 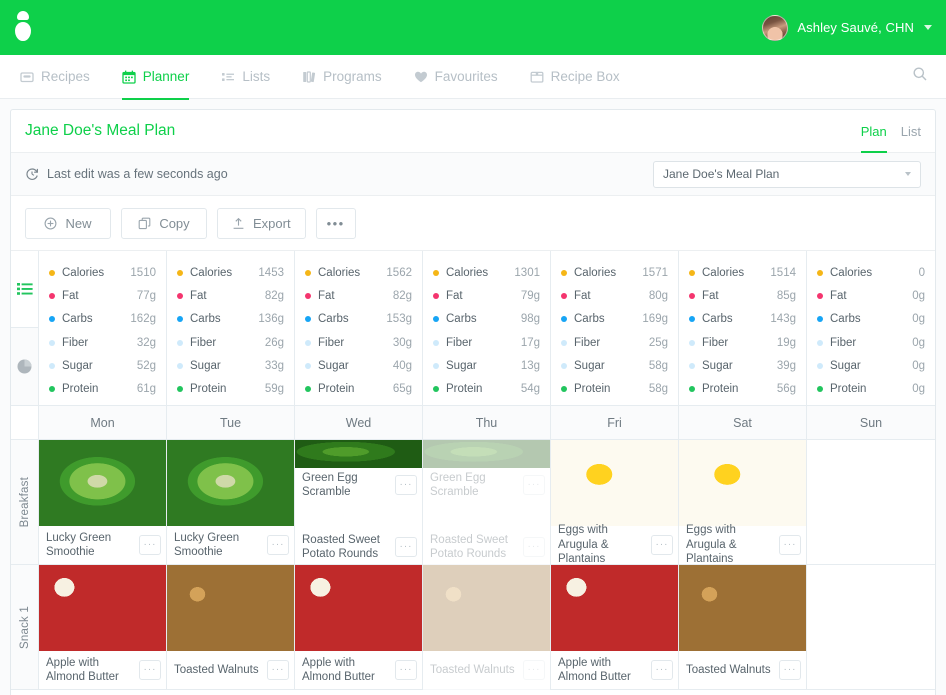 What do you see at coordinates (655, 272) in the screenshot?
I see `nutrient-value: 1571` at bounding box center [655, 272].